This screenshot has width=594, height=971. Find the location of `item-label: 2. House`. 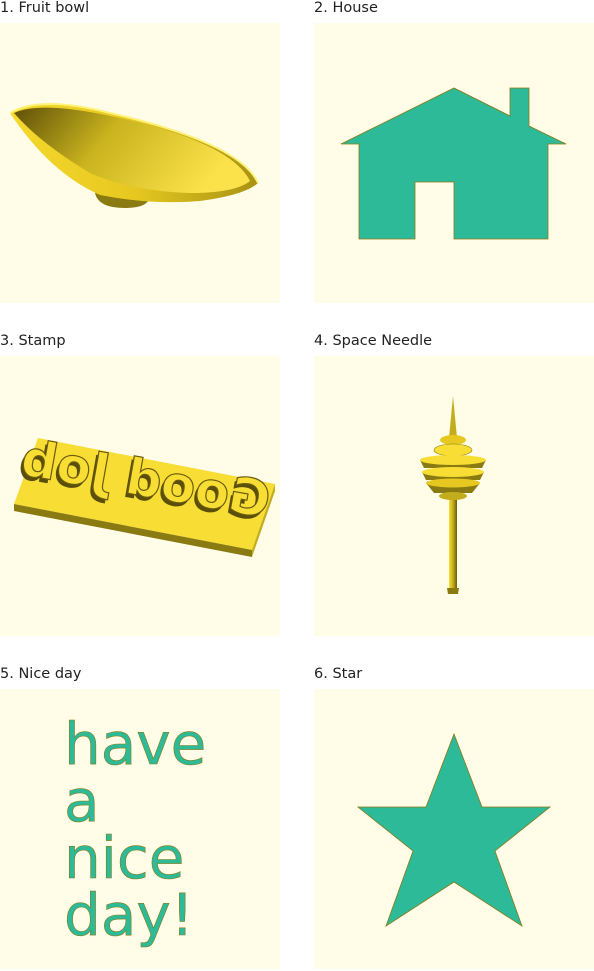

item-label: 2. House is located at coordinates (346, 8).